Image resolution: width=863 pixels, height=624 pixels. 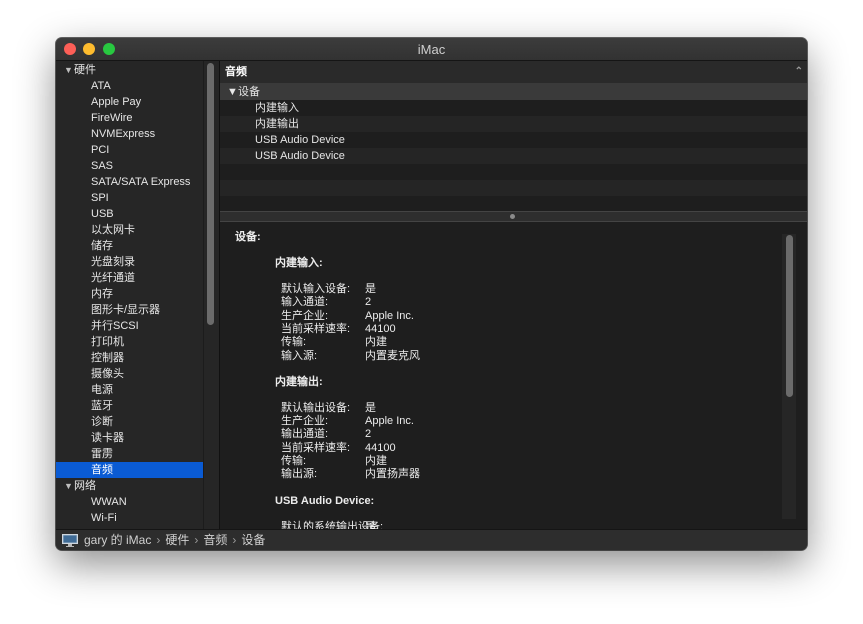 I want to click on sidebar-group: ▼网络, so click(x=133, y=486).